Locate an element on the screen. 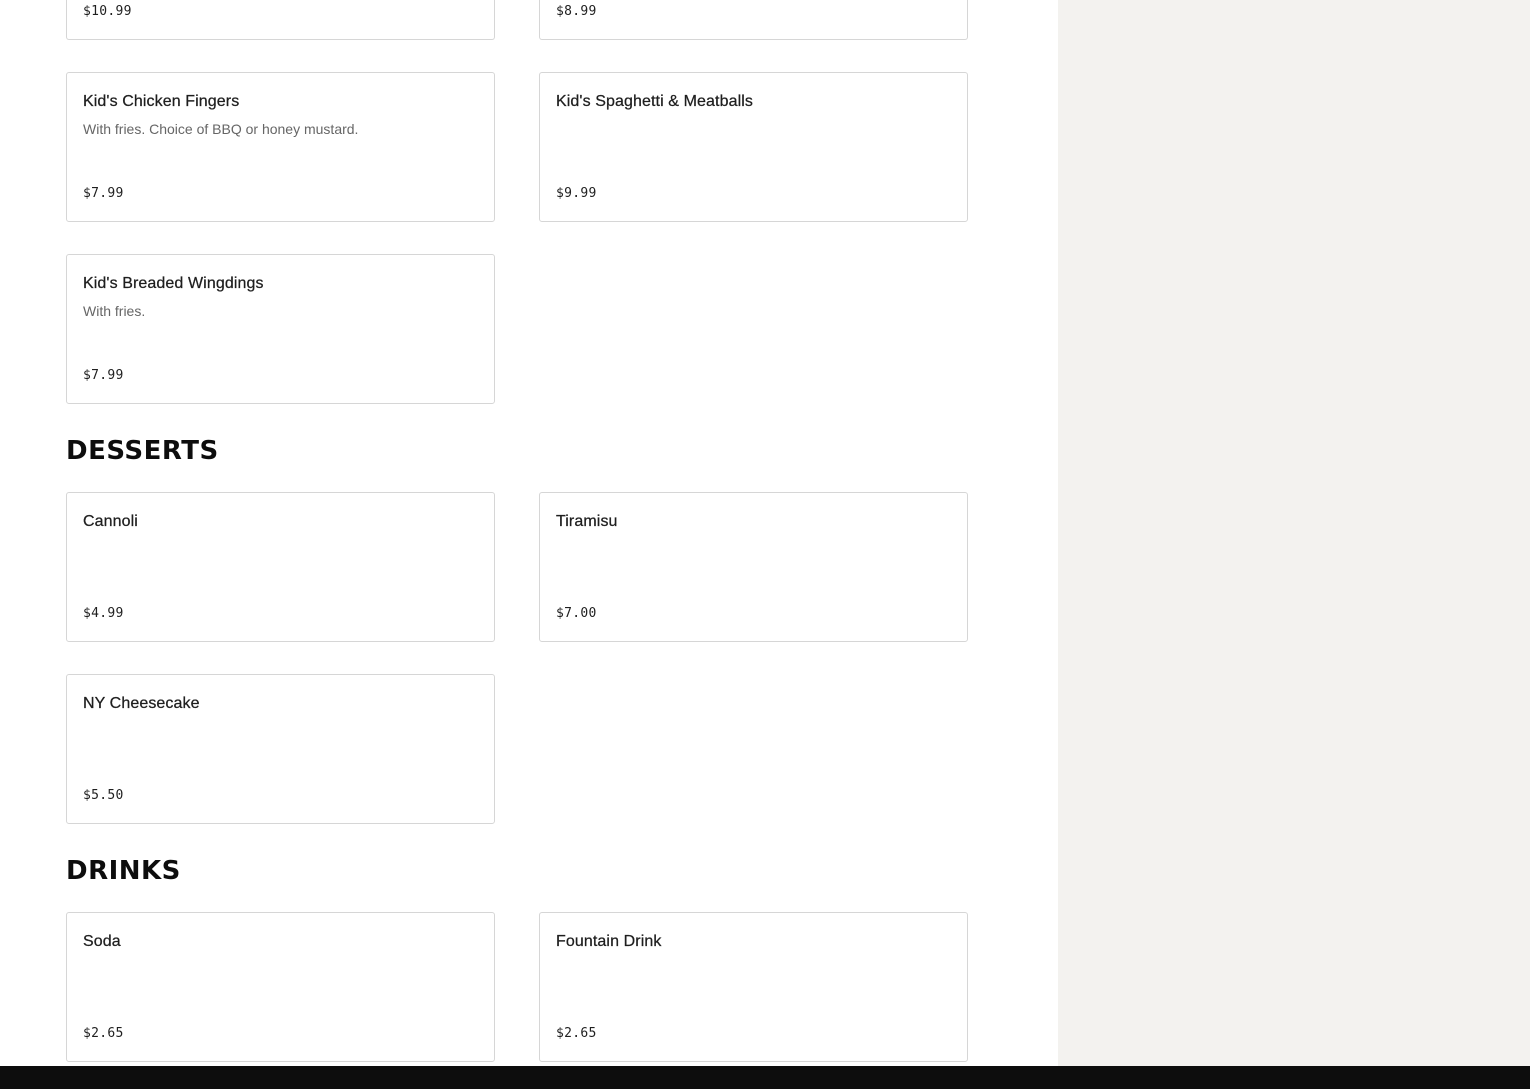  item-price: $10.99 is located at coordinates (107, 11).